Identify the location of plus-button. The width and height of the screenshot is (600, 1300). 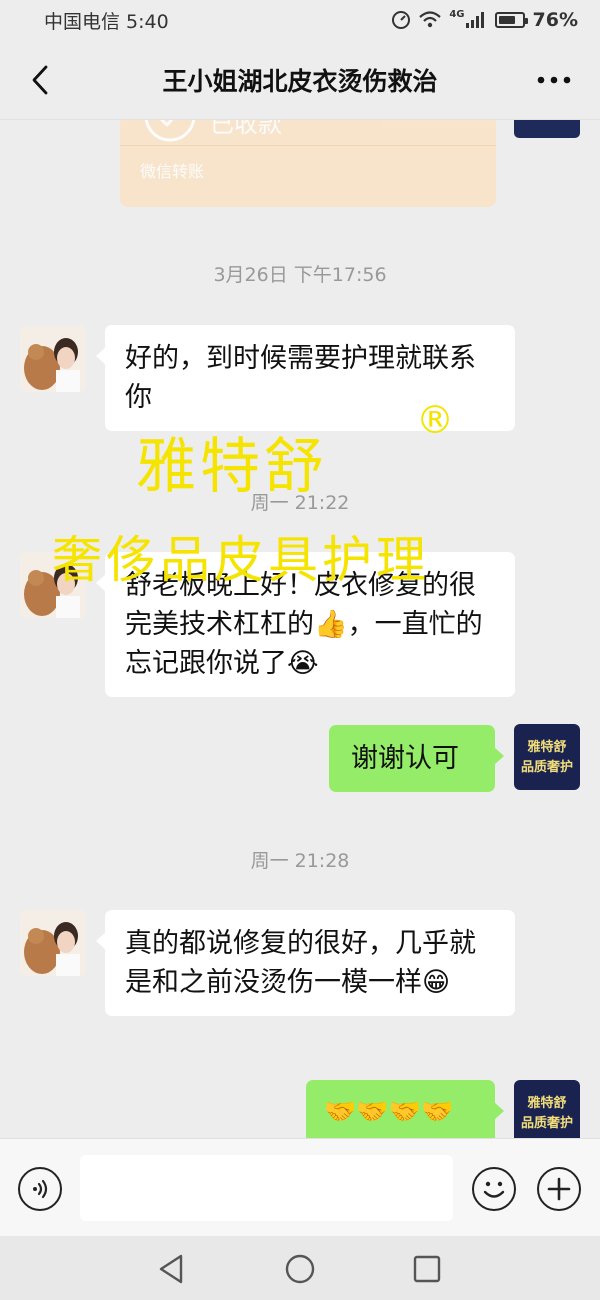
(559, 1189).